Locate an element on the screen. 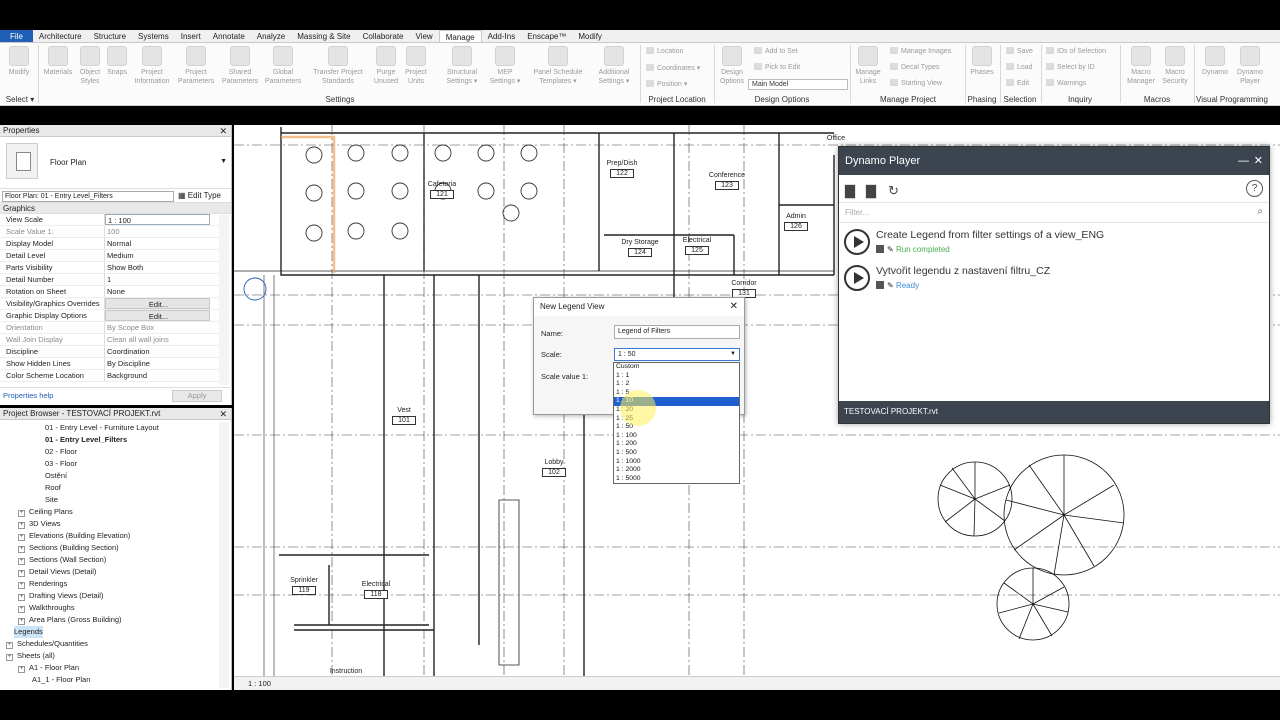  room-tag: Sprinkler 119 is located at coordinates (304, 586).